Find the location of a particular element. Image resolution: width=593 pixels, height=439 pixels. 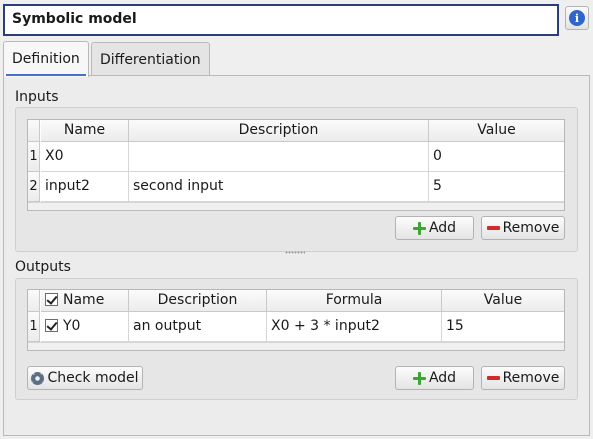

output-checkbox is located at coordinates (51, 325).